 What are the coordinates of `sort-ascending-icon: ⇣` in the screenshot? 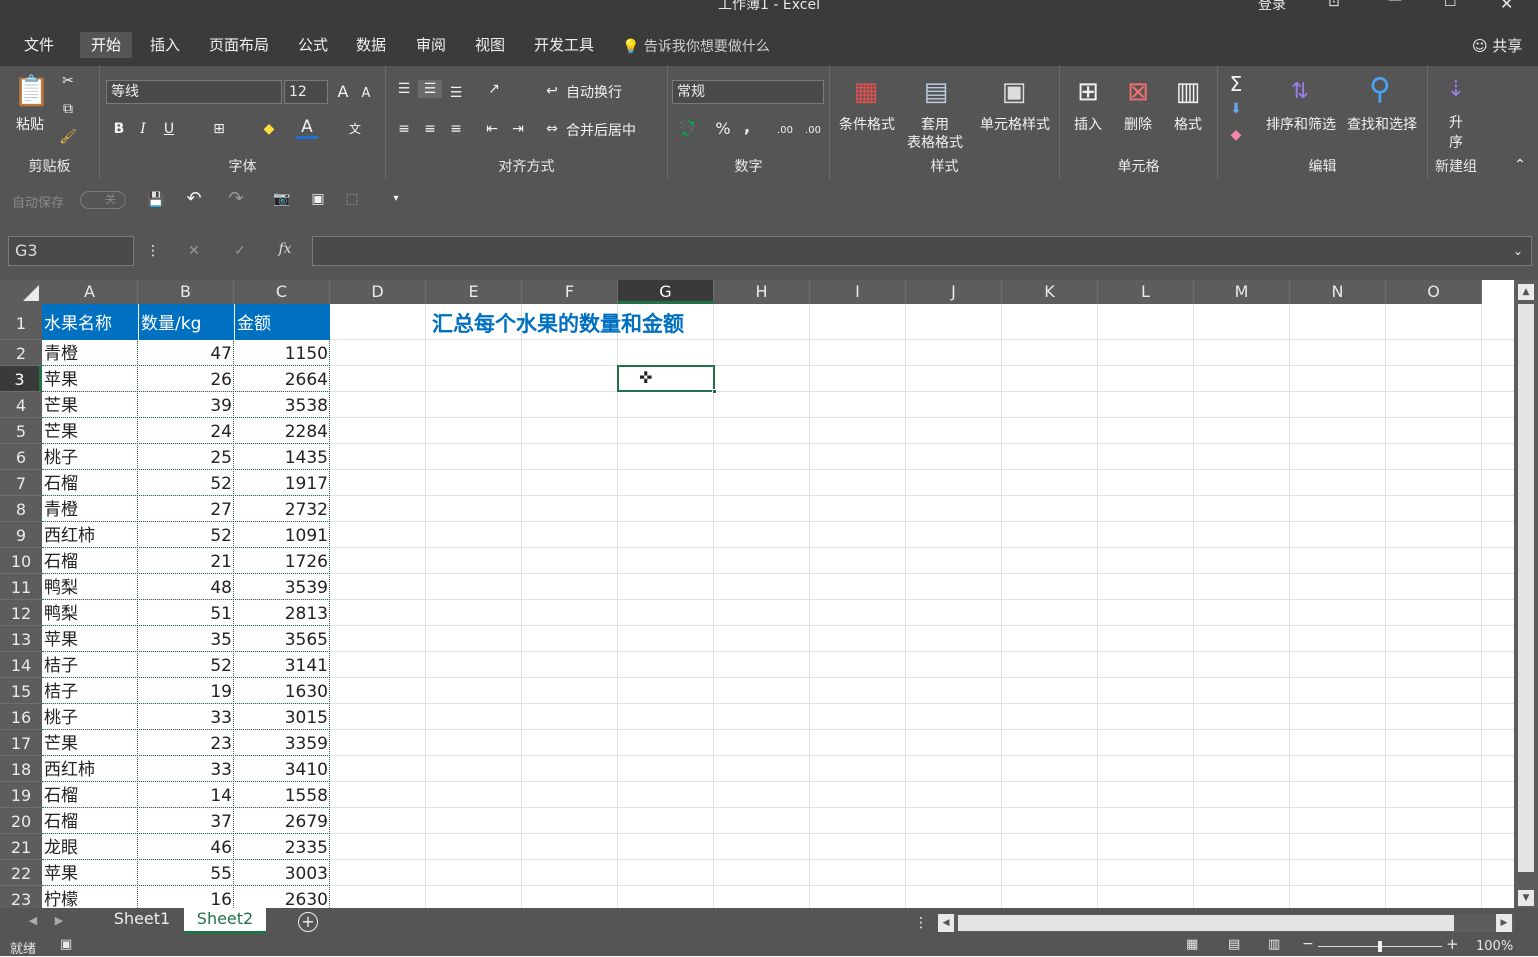 It's located at (1456, 90).